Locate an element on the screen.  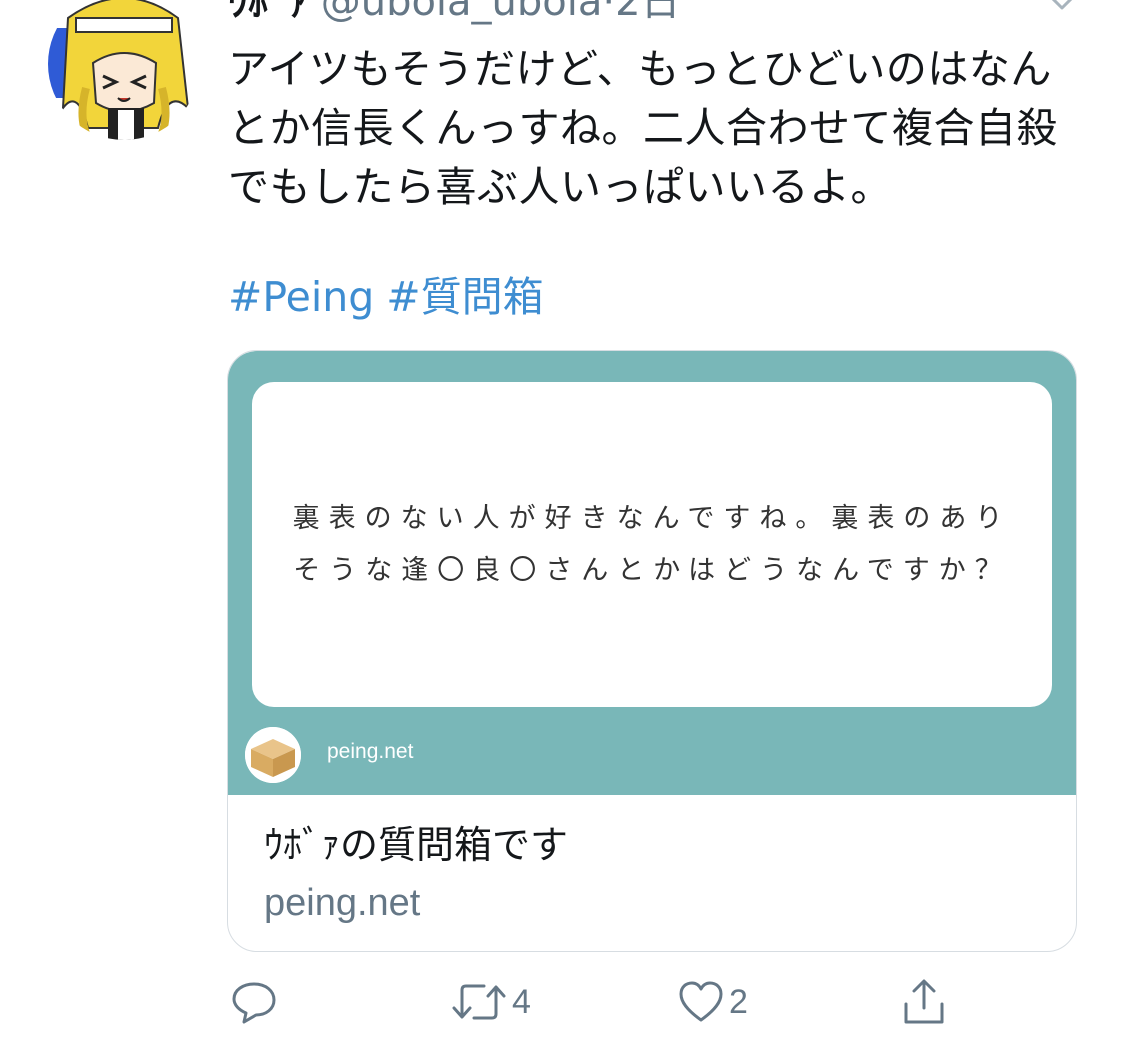
share-button is located at coordinates (924, 1002).